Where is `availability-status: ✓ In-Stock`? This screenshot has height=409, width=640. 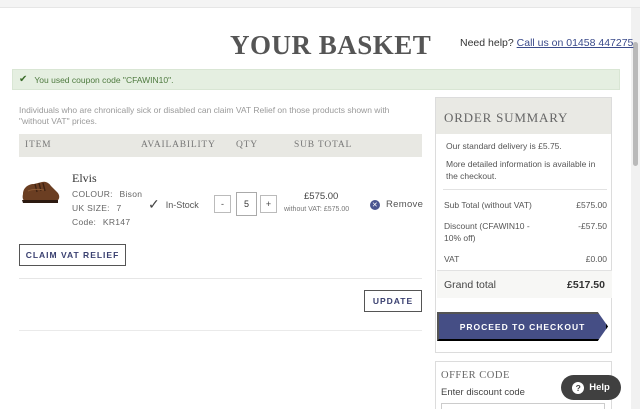
availability-status: ✓ In-Stock is located at coordinates (173, 204).